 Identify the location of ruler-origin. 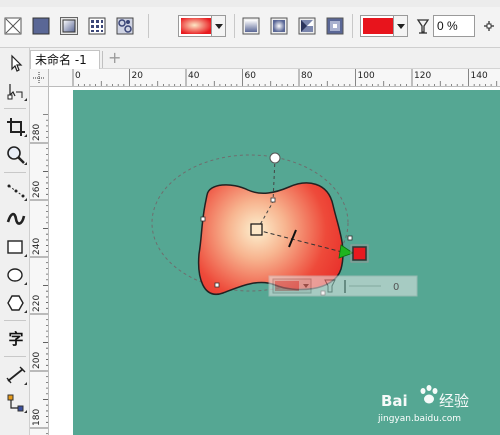
(39, 78).